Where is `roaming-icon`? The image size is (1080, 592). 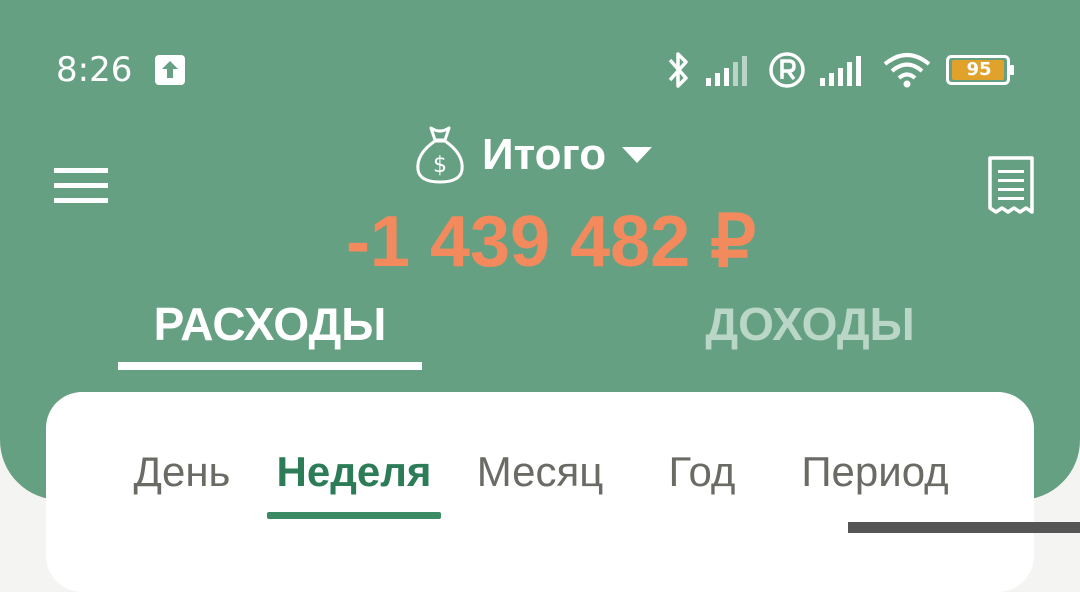 roaming-icon is located at coordinates (787, 70).